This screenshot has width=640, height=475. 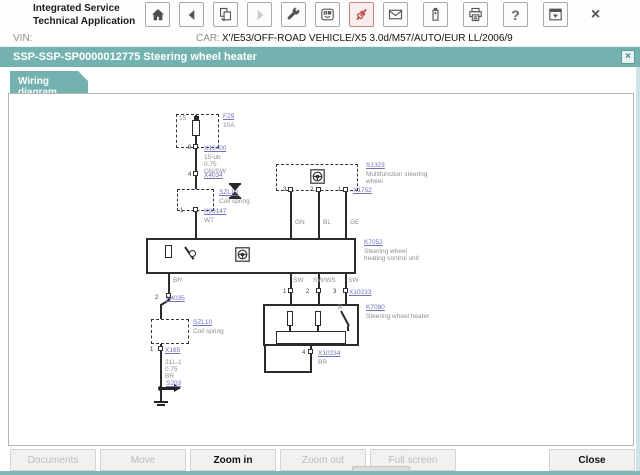 I want to click on heating-control-unit-box, so click(x=251, y=256).